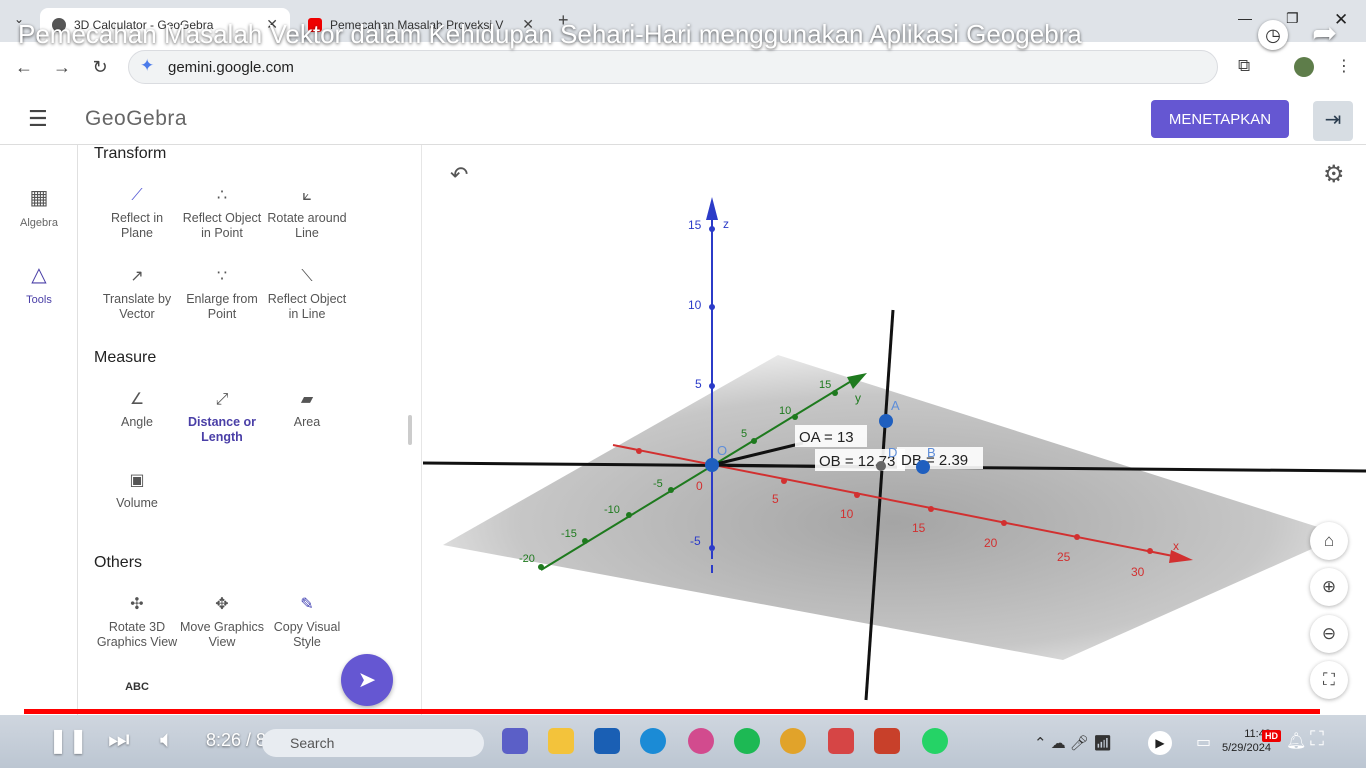  I want to click on settings-gear-icon: ⚙, so click(1334, 174).